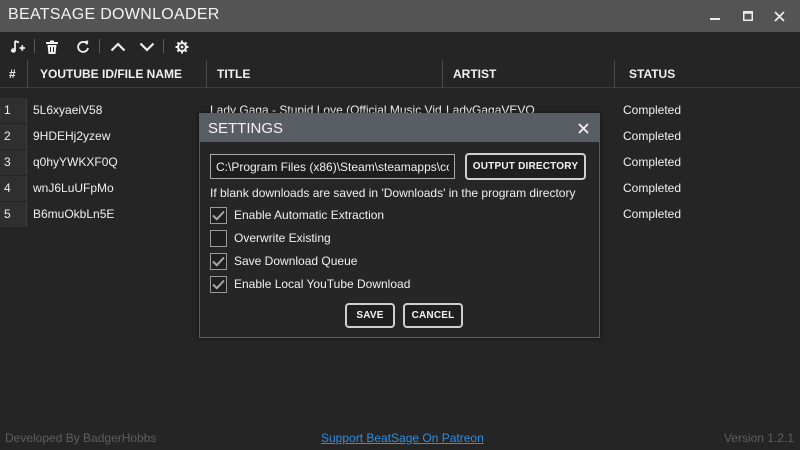  Describe the element at coordinates (779, 16) in the screenshot. I see `close-icon` at that location.